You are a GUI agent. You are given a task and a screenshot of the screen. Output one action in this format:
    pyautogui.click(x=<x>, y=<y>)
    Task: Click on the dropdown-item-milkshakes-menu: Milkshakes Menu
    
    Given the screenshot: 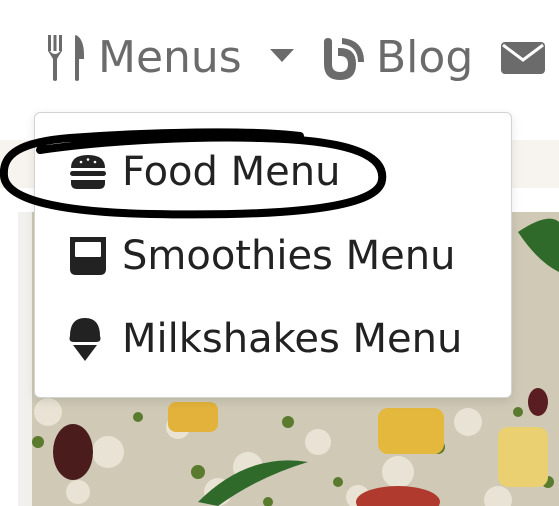 What is the action you would take?
    pyautogui.click(x=265, y=339)
    